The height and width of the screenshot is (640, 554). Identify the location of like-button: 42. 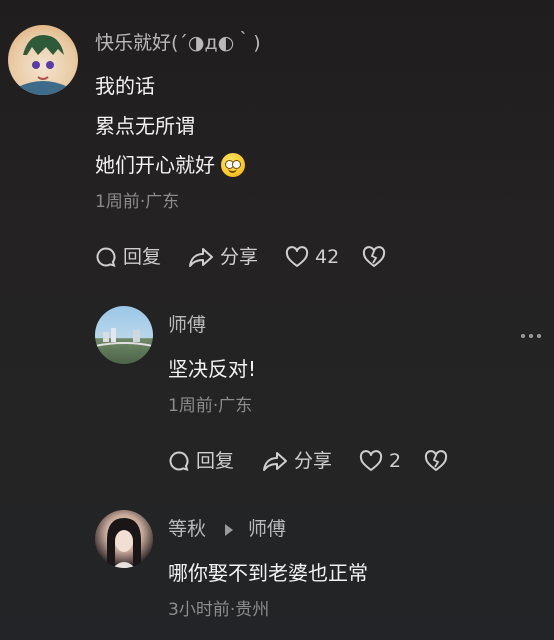
(312, 257).